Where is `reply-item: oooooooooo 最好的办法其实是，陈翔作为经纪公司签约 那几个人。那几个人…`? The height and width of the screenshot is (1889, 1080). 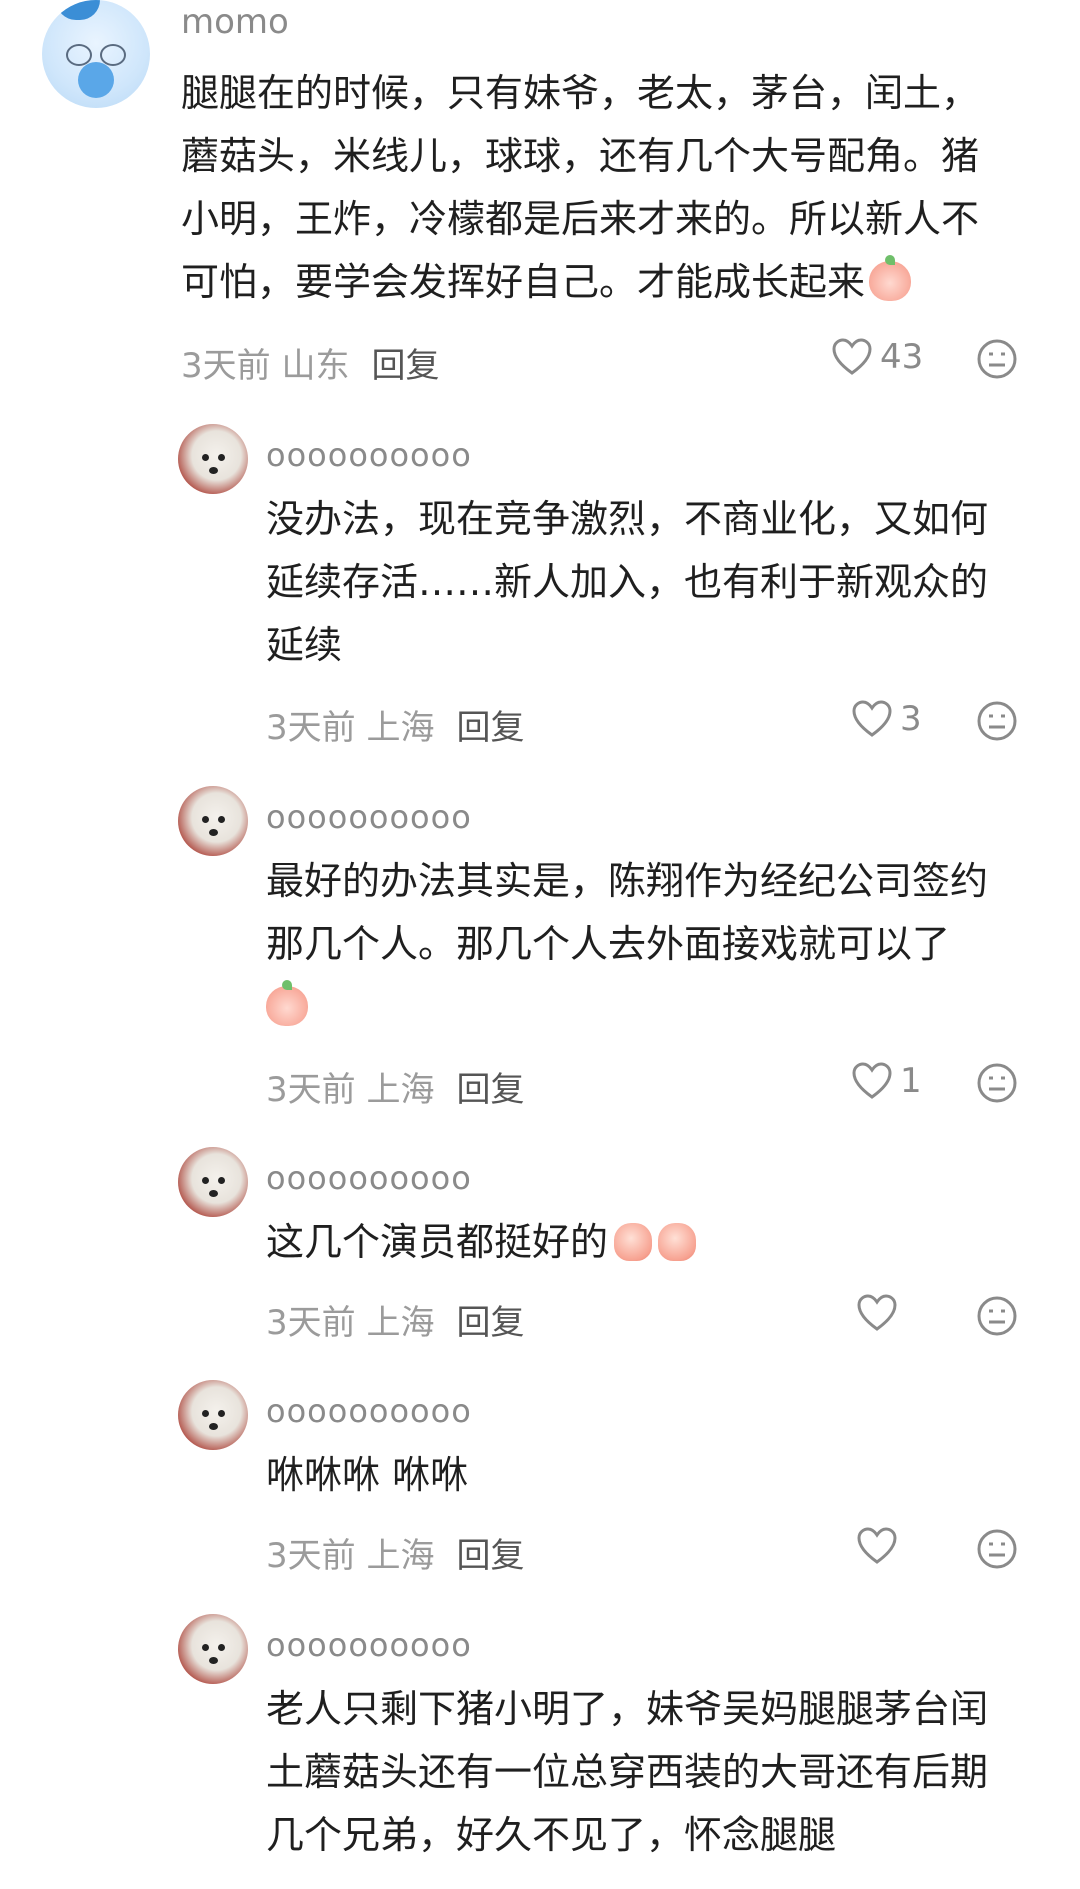
reply-item: oooooooooo 最好的办法其实是，陈翔作为经纪公司签约 那几个人。那几个人… is located at coordinates (618, 936).